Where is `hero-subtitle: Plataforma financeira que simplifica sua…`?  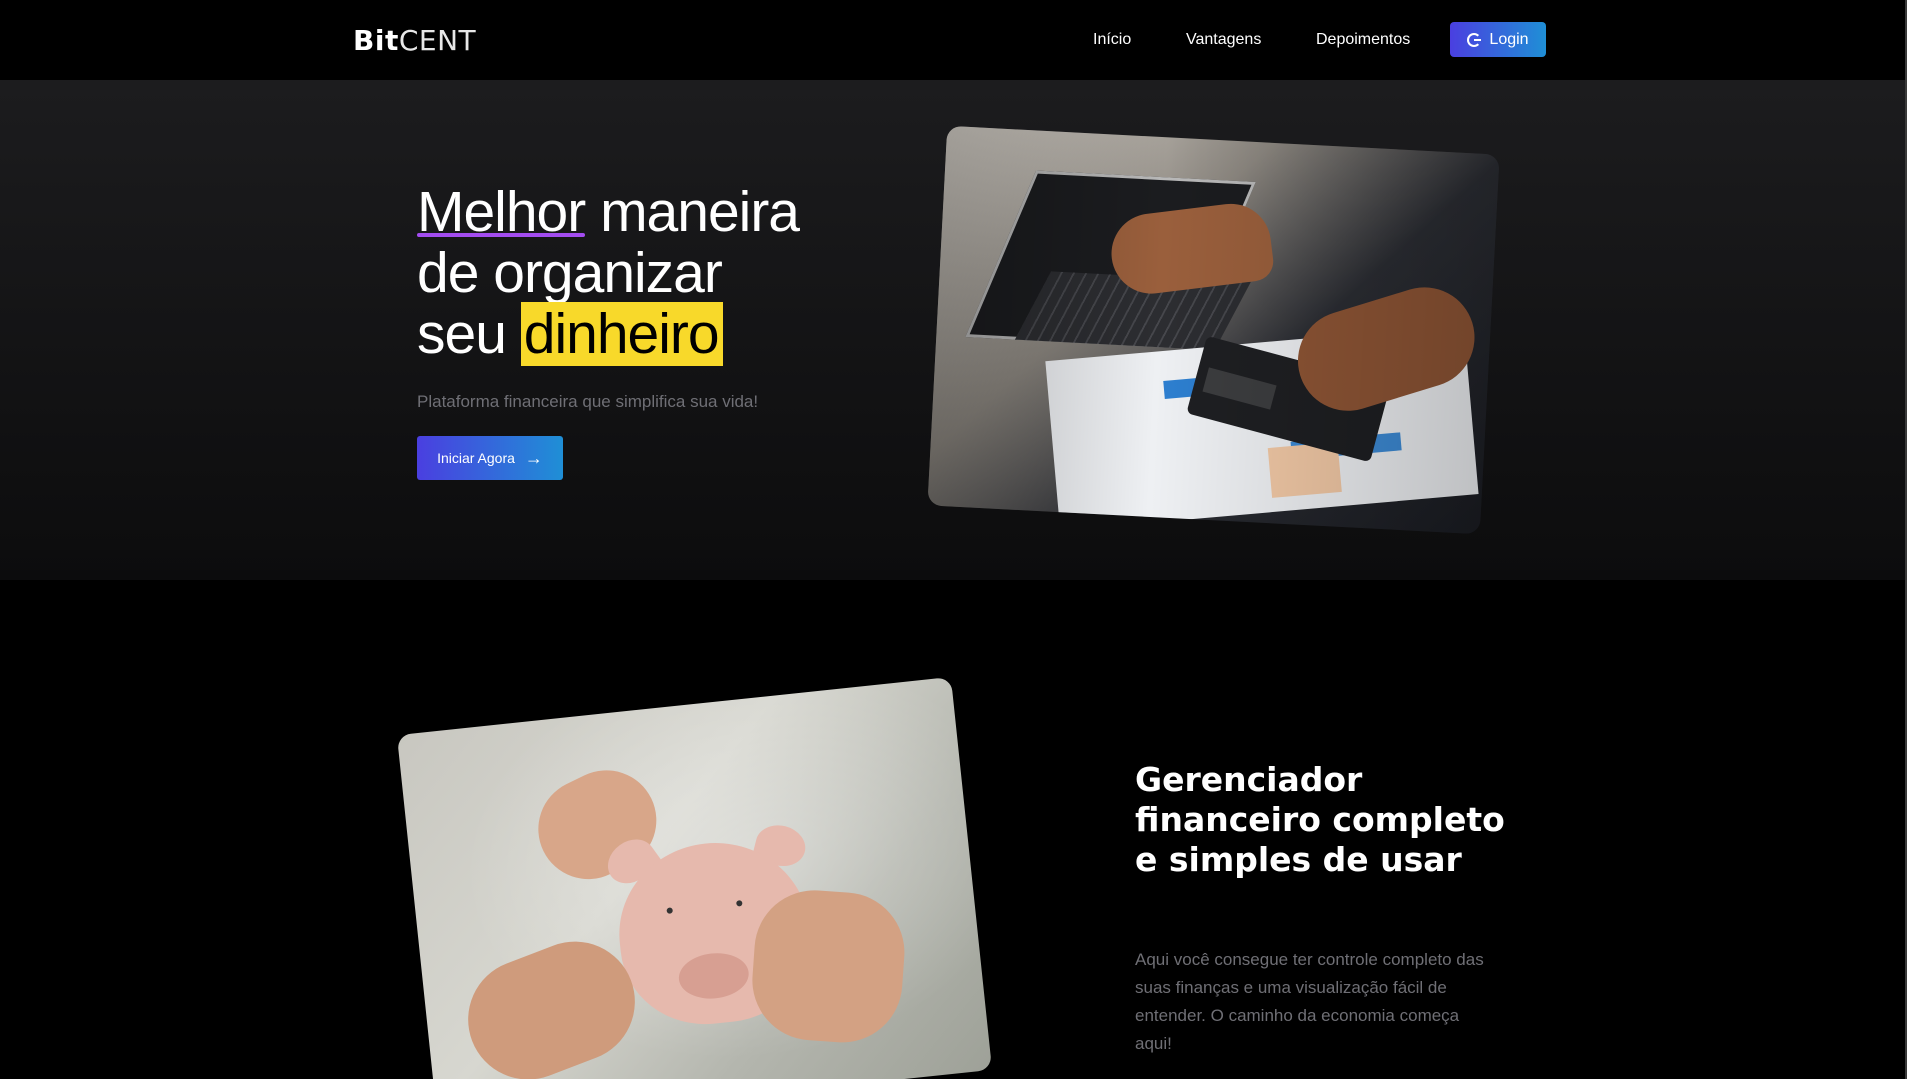
hero-subtitle: Plataforma financeira que simplifica sua… is located at coordinates (588, 401).